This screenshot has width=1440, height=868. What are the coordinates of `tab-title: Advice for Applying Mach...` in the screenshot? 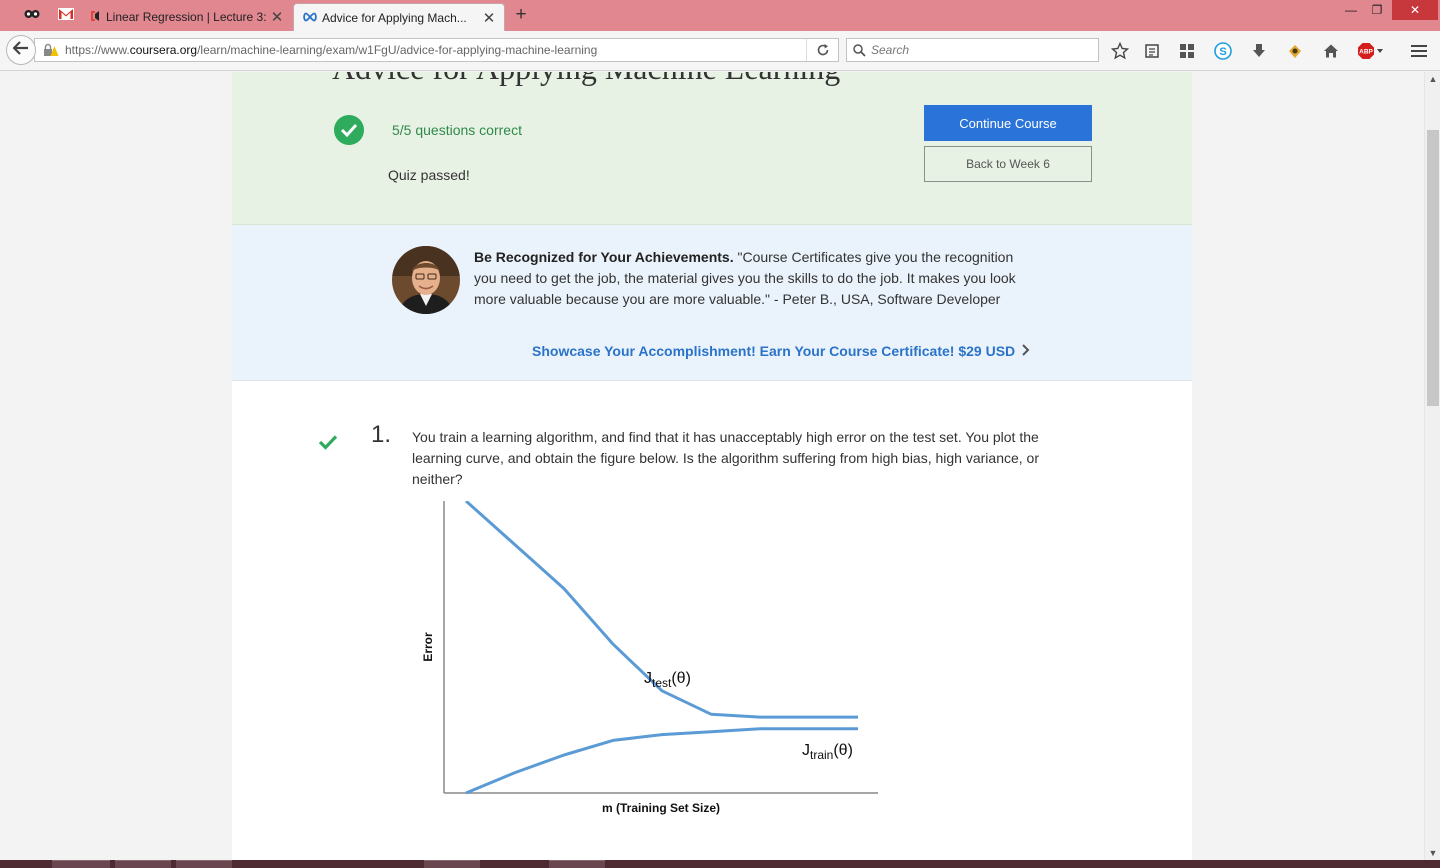 It's located at (394, 17).